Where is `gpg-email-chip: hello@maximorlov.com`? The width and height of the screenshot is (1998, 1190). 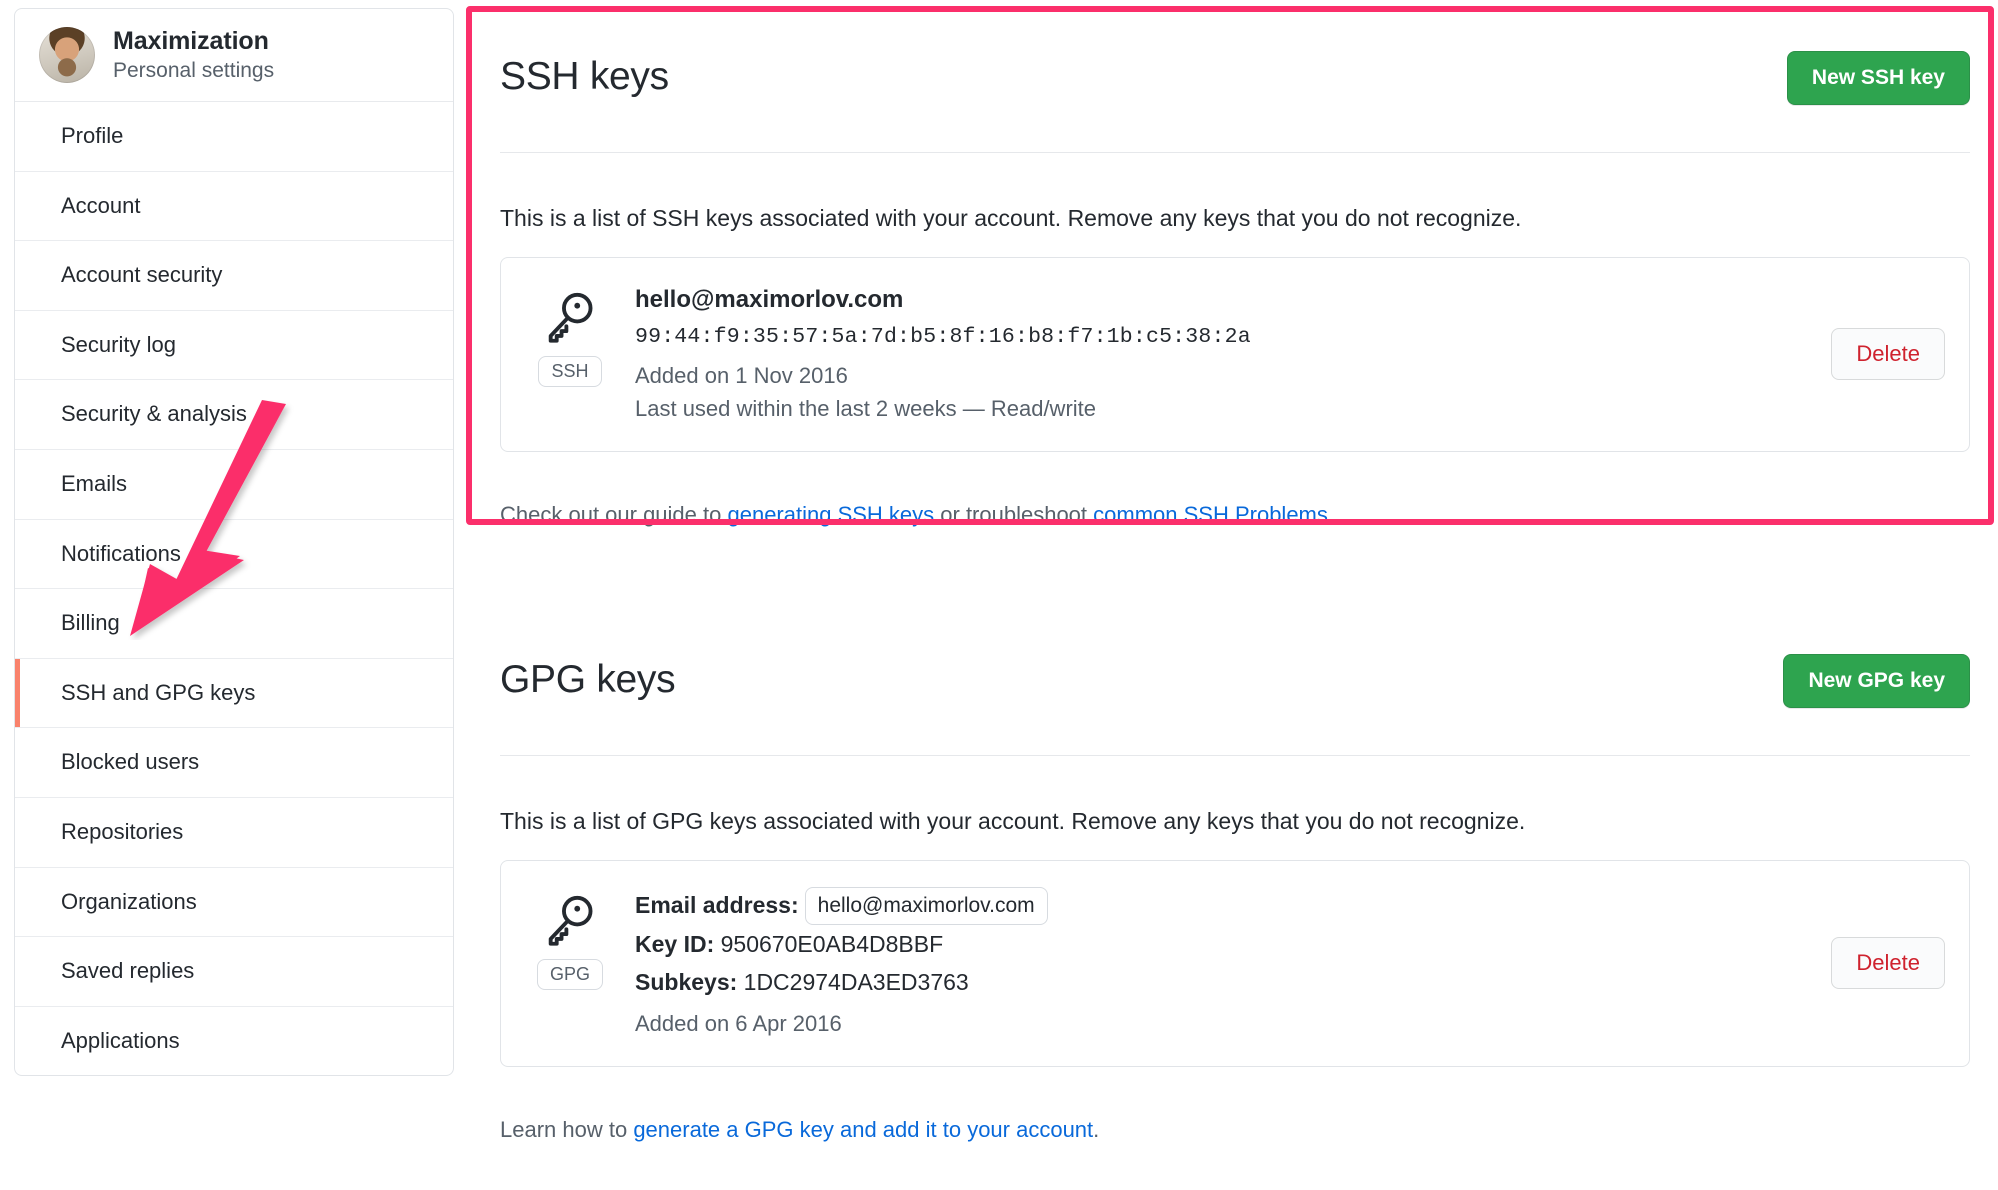 gpg-email-chip: hello@maximorlov.com is located at coordinates (926, 906).